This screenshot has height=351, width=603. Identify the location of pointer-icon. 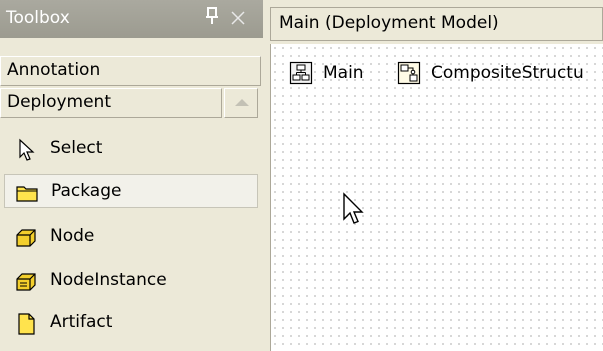
(26, 150).